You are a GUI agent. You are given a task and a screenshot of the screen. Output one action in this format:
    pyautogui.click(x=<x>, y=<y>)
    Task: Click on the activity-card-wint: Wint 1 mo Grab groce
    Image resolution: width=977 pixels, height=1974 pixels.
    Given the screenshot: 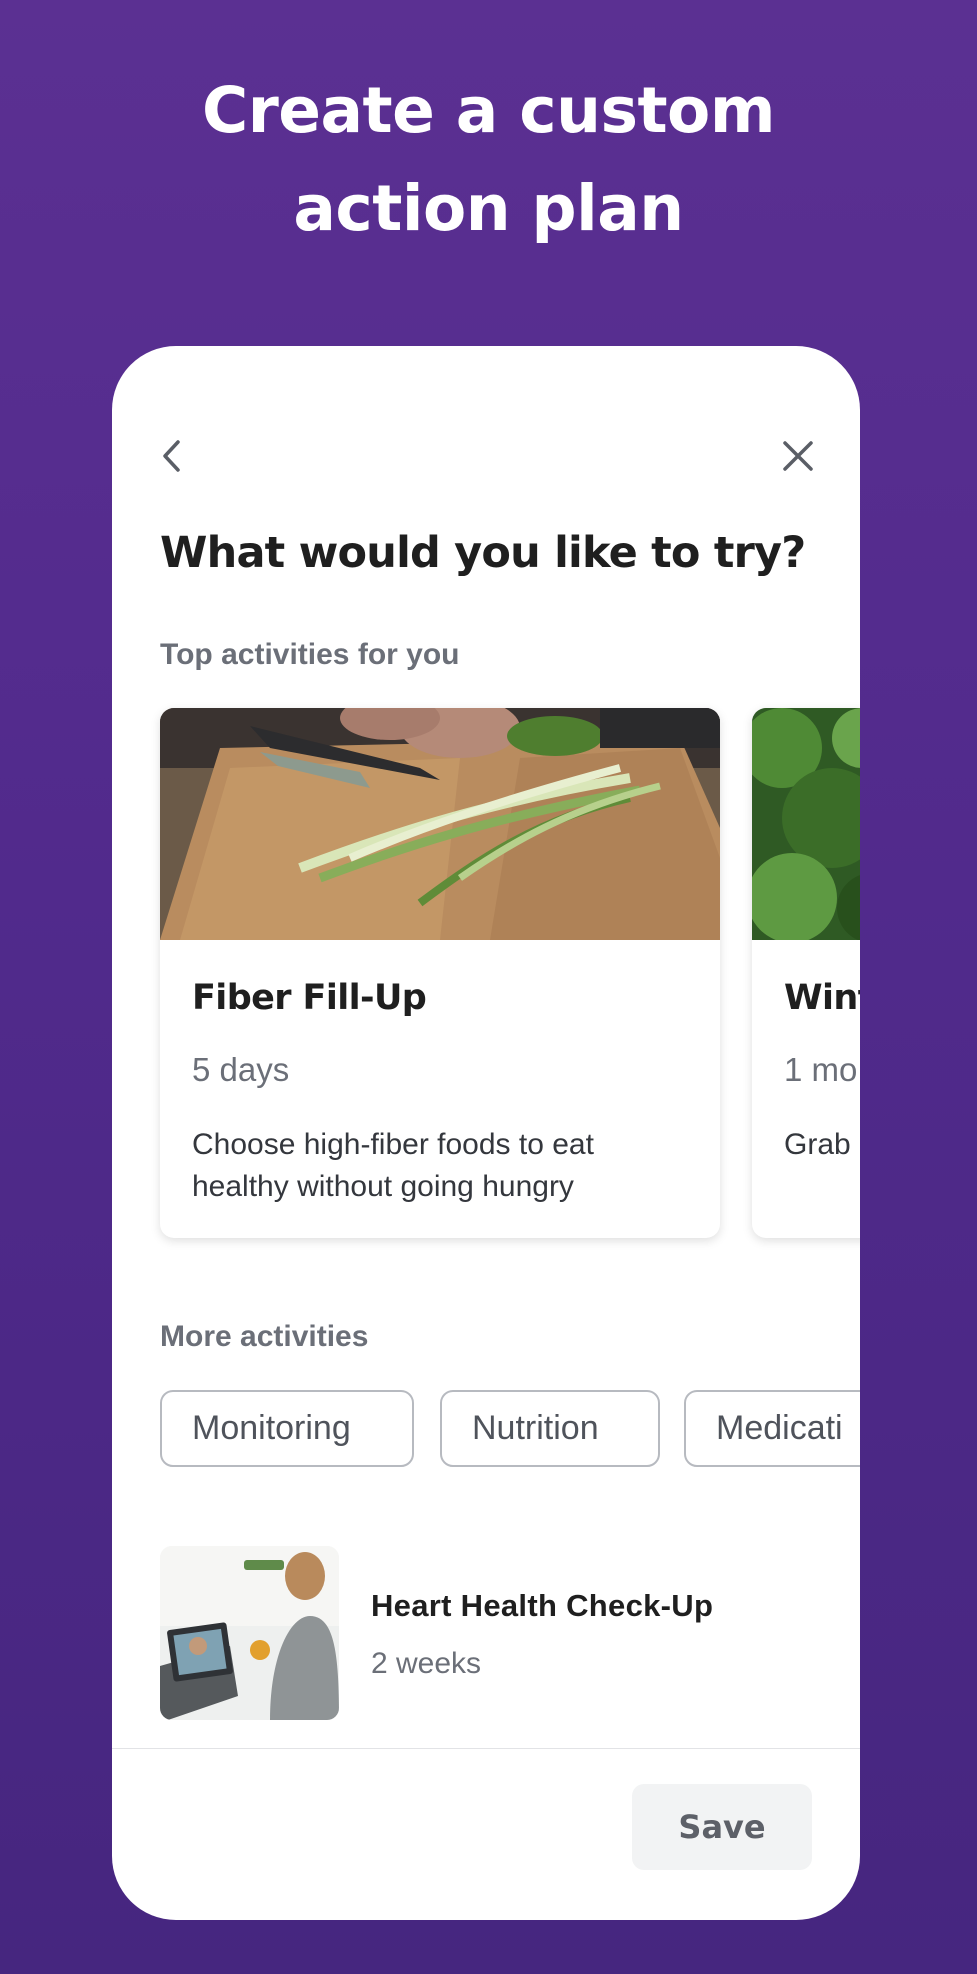 What is the action you would take?
    pyautogui.click(x=806, y=973)
    